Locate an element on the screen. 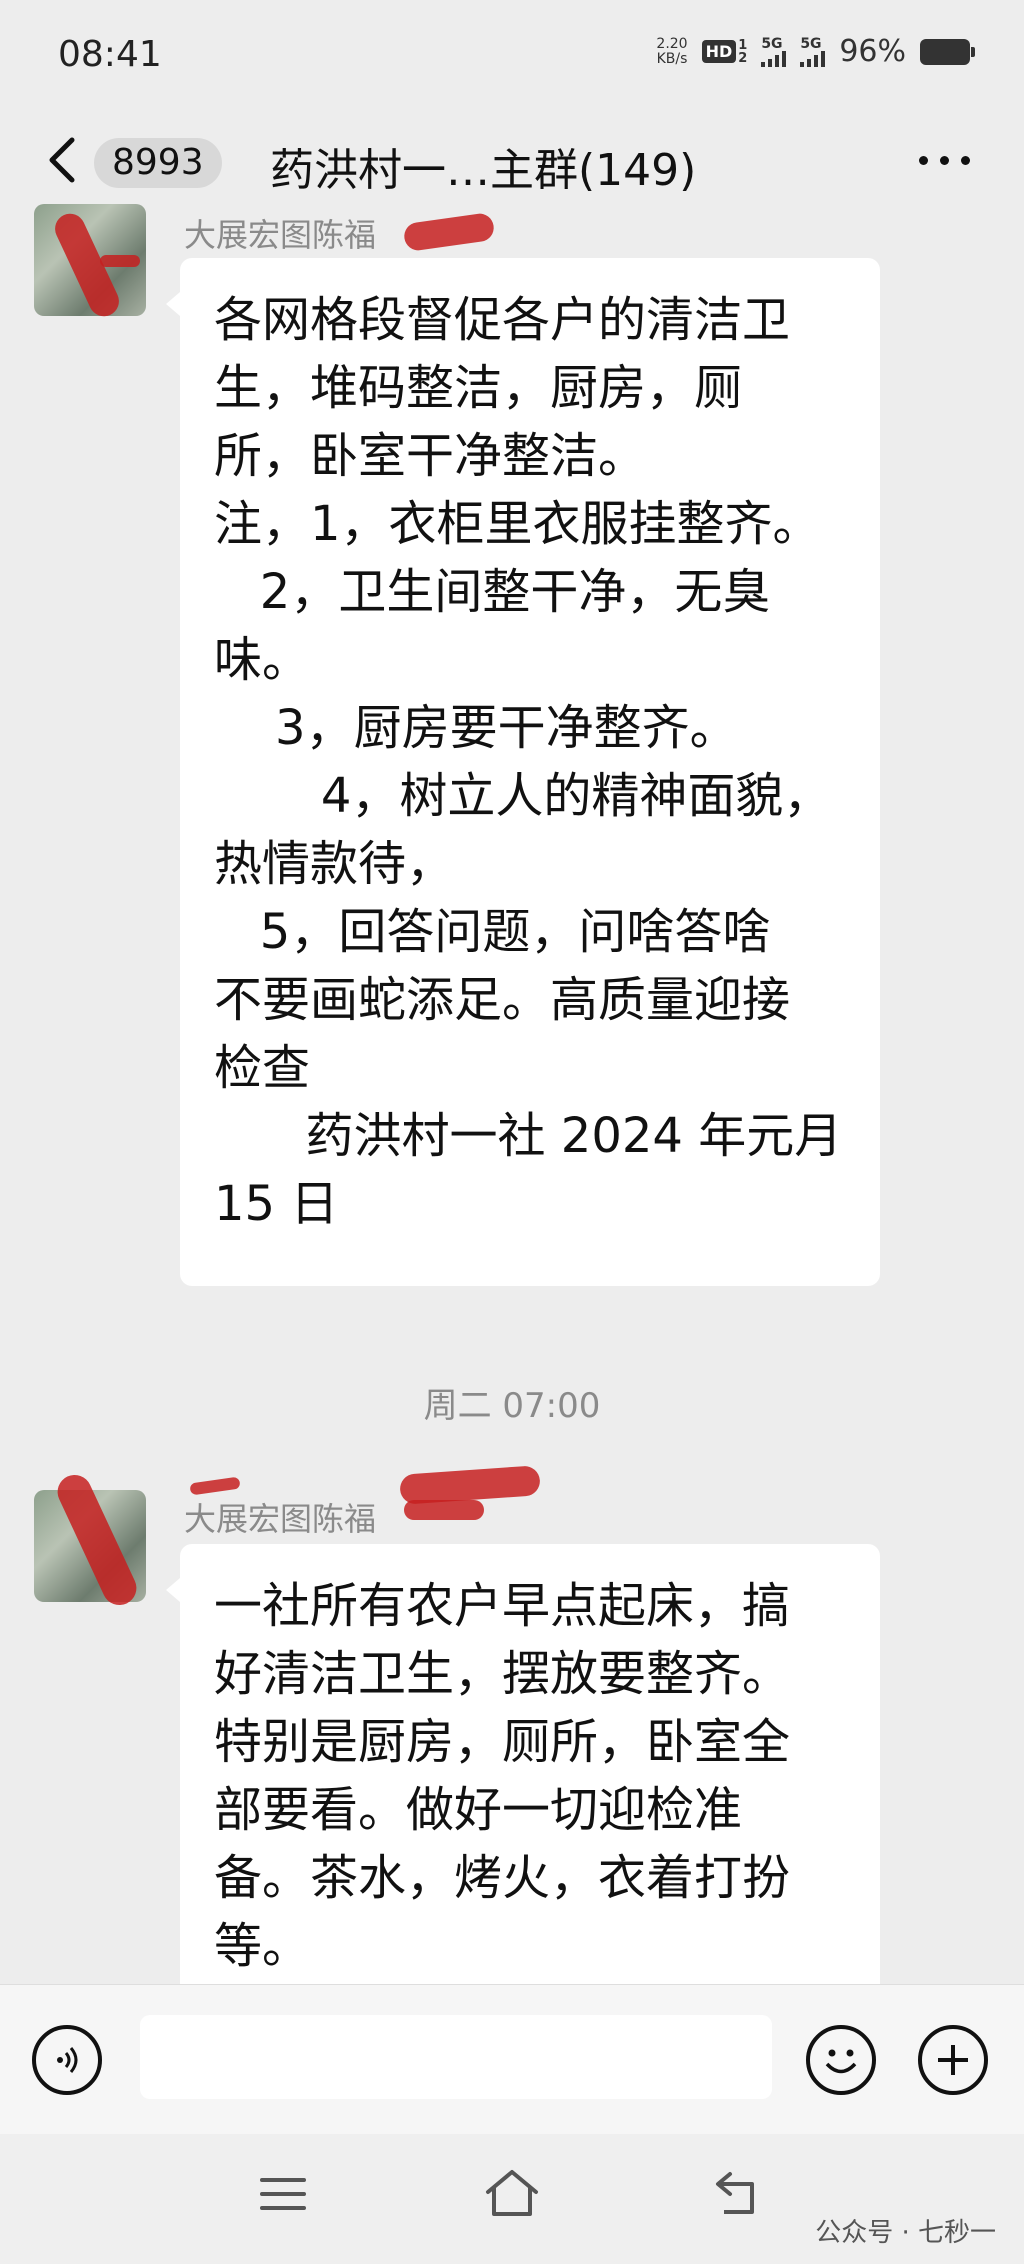  message-input-bar is located at coordinates (512, 2059).